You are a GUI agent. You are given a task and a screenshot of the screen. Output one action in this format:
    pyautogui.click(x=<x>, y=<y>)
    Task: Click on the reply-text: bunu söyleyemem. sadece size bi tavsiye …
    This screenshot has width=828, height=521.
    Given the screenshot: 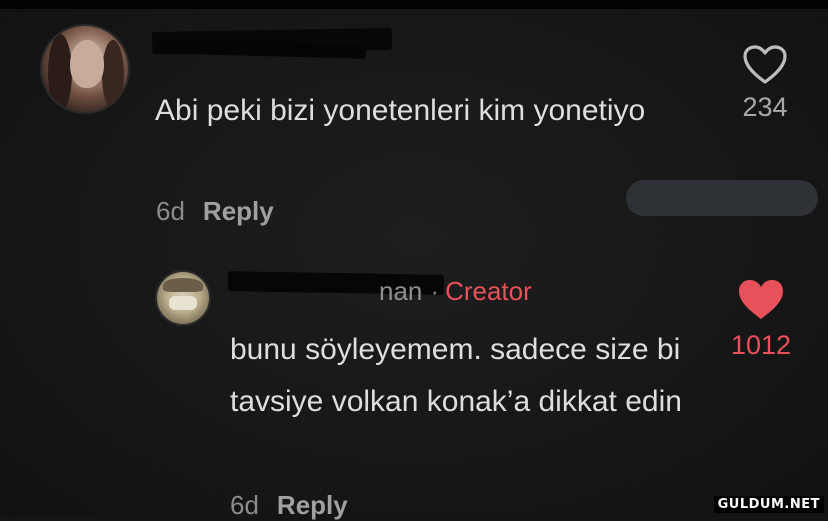 What is the action you would take?
    pyautogui.click(x=456, y=375)
    